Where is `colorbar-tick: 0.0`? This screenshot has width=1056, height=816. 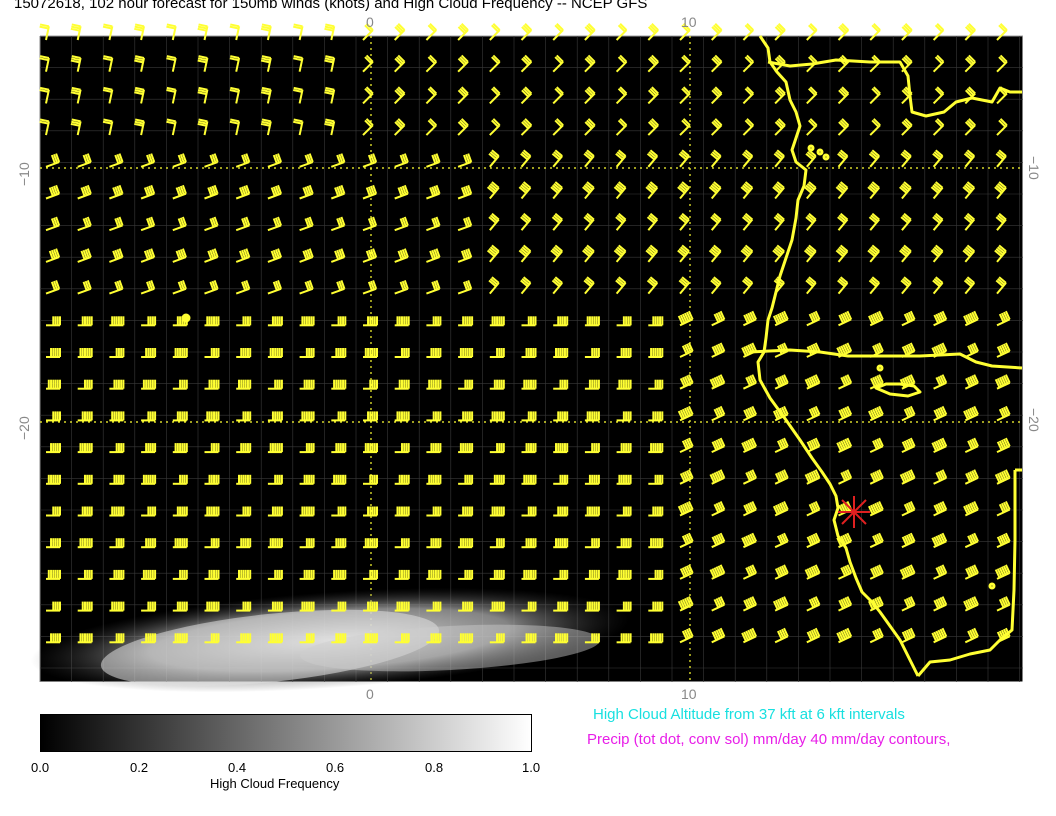
colorbar-tick: 0.0 is located at coordinates (40, 767).